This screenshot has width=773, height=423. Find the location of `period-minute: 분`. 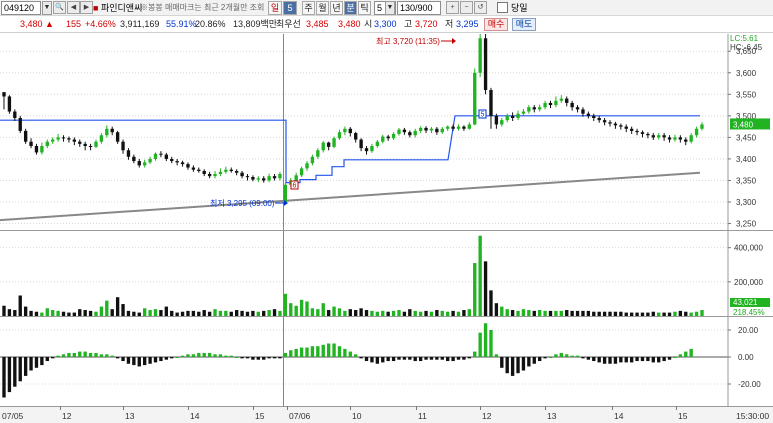

period-minute: 분 is located at coordinates (350, 8).